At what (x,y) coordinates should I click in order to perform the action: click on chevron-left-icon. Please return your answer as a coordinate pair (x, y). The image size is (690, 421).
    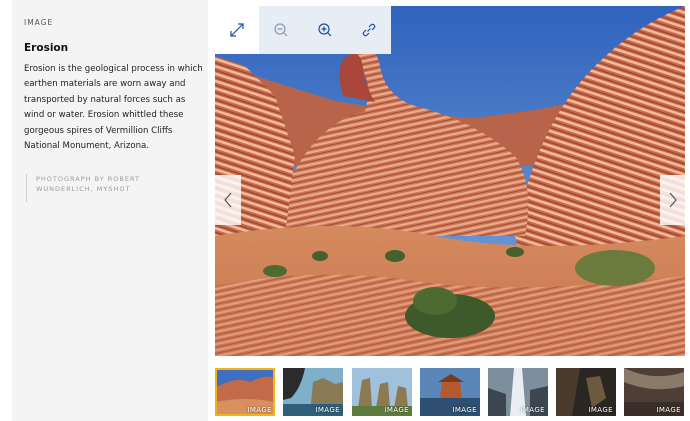
    Looking at the image, I should click on (228, 200).